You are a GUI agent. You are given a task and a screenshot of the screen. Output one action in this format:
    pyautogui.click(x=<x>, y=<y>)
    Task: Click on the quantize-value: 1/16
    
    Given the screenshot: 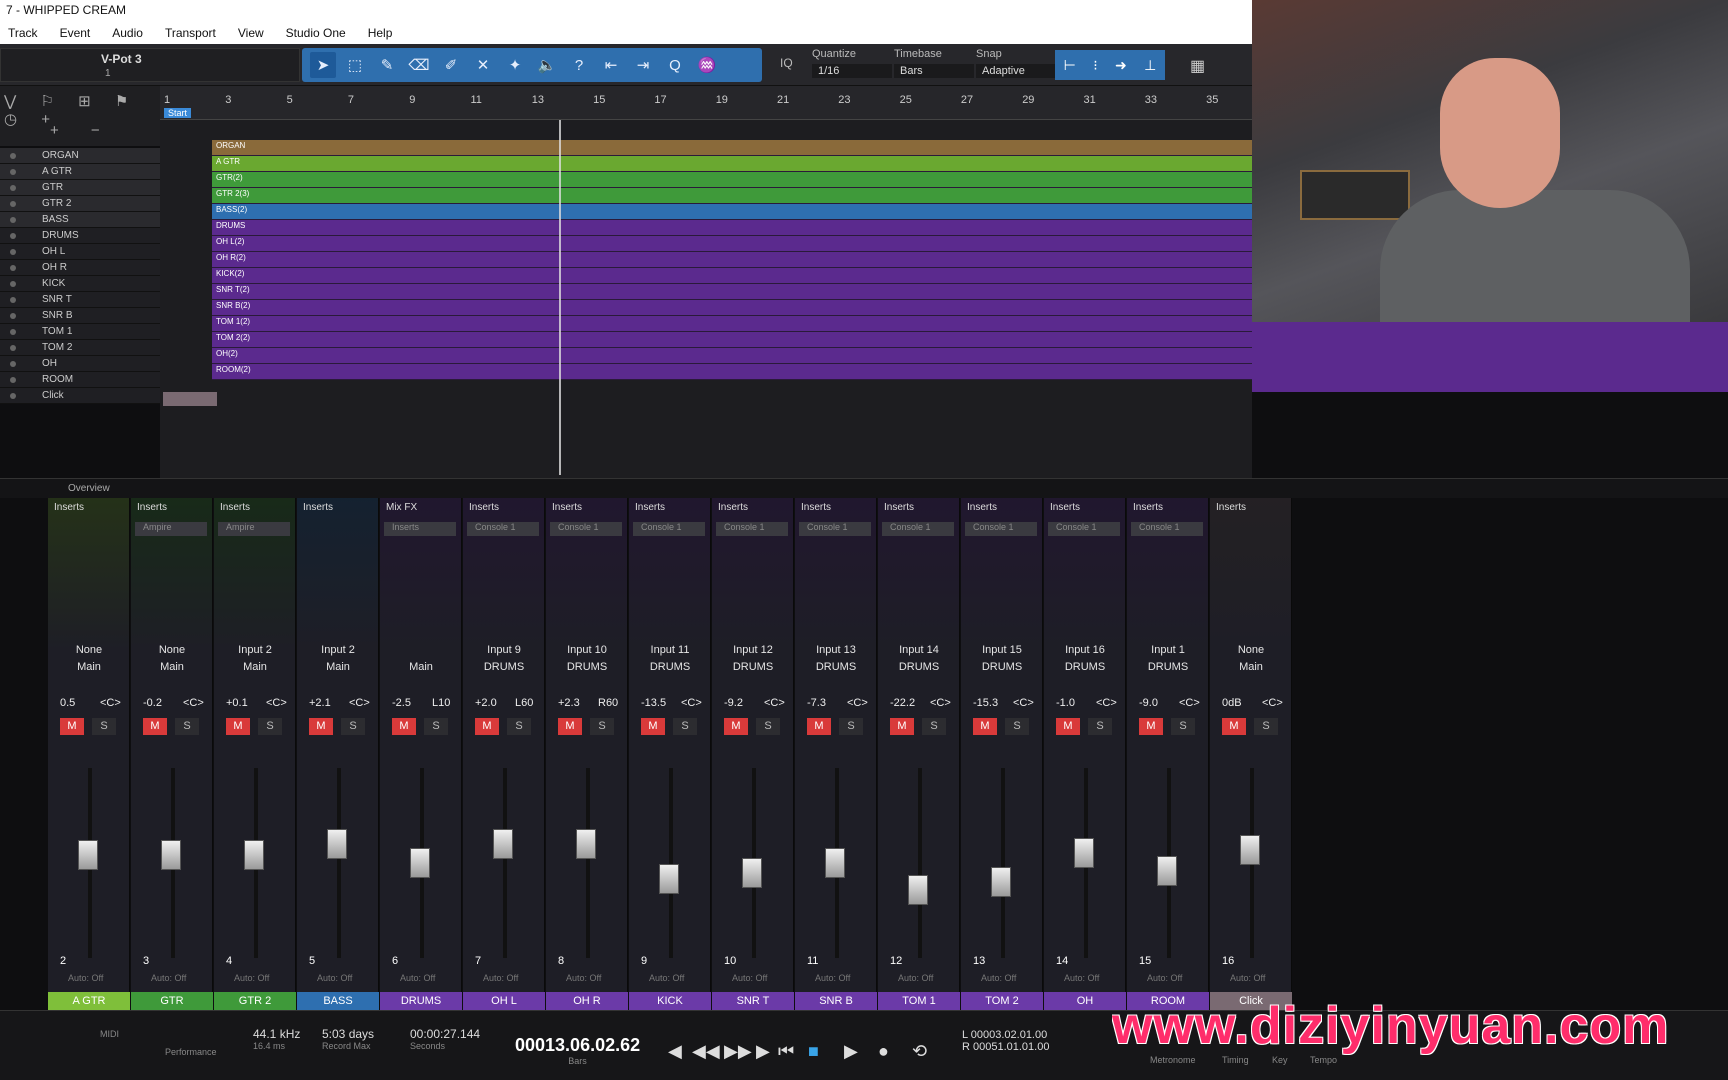 What is the action you would take?
    pyautogui.click(x=852, y=71)
    